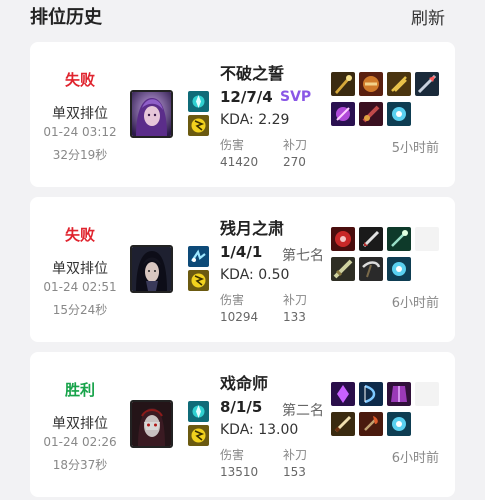  What do you see at coordinates (399, 84) in the screenshot?
I see `item-blade-icon` at bounding box center [399, 84].